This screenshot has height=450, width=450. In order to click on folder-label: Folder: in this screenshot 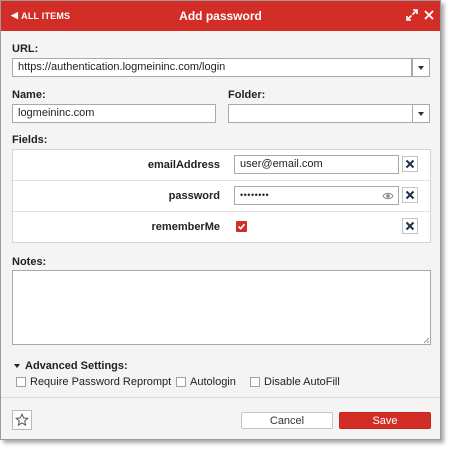, I will do `click(247, 95)`.